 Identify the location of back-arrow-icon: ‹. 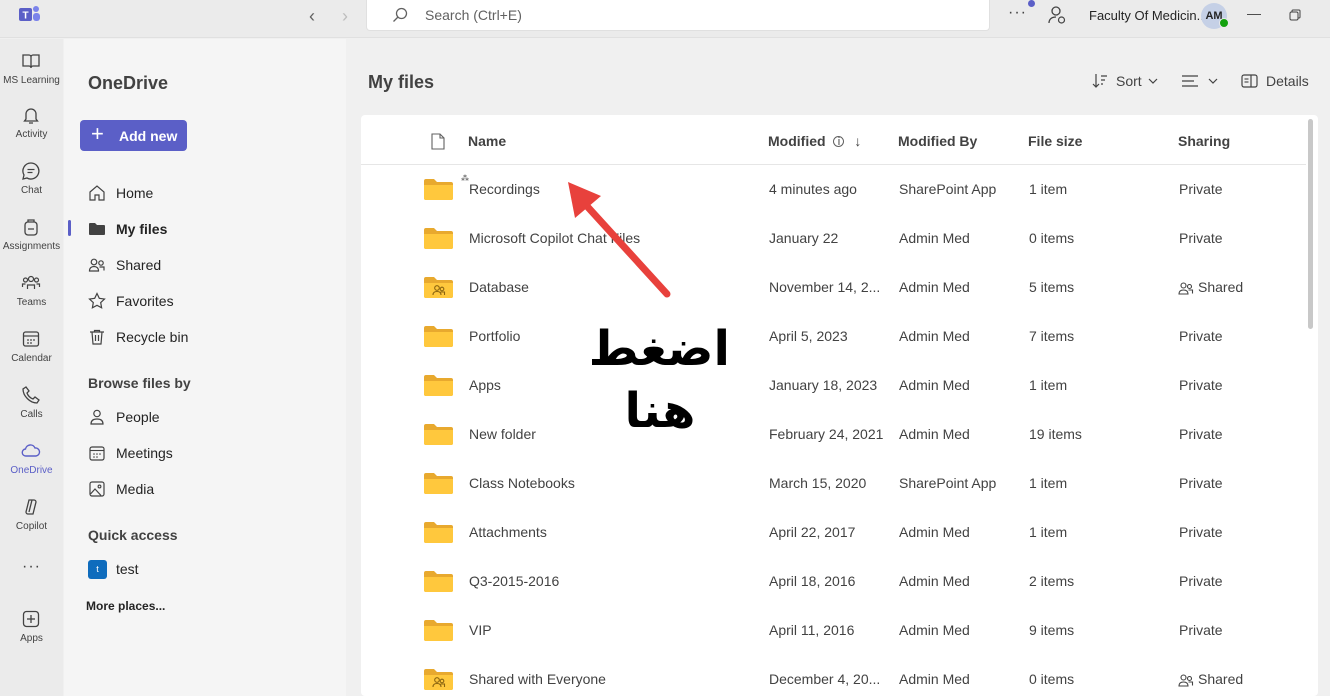
(312, 16).